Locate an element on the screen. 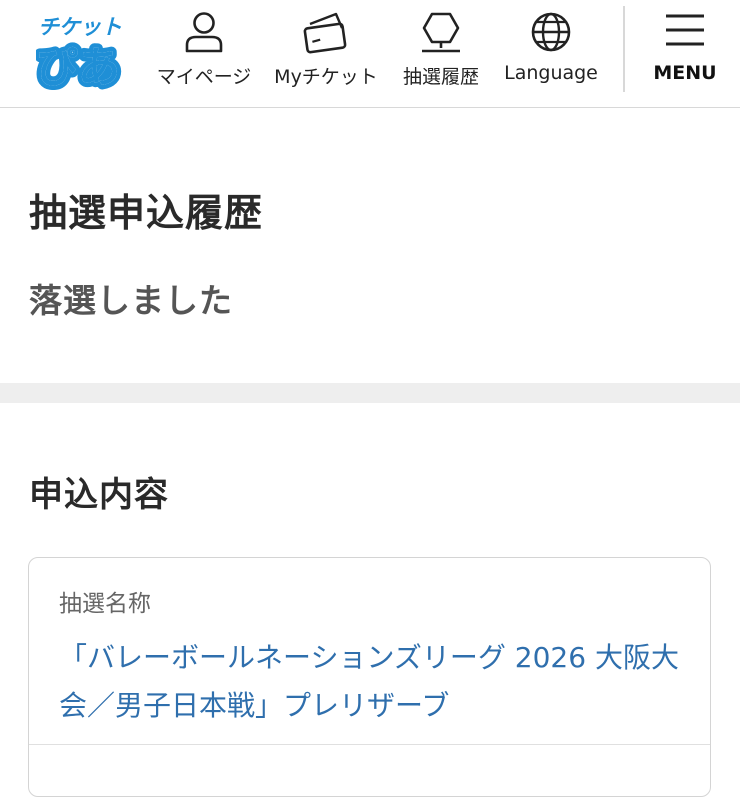 The width and height of the screenshot is (740, 797). lottery-icon is located at coordinates (441, 34).